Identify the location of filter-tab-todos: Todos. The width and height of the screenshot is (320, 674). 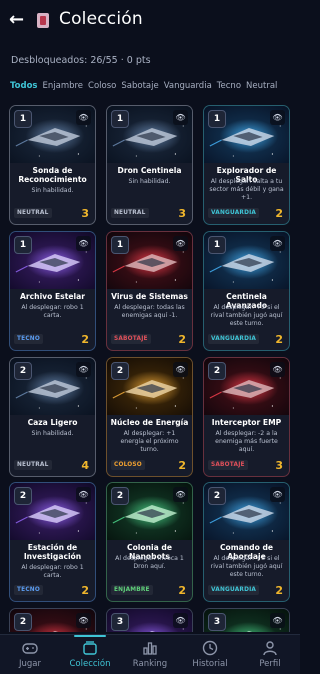
(24, 86).